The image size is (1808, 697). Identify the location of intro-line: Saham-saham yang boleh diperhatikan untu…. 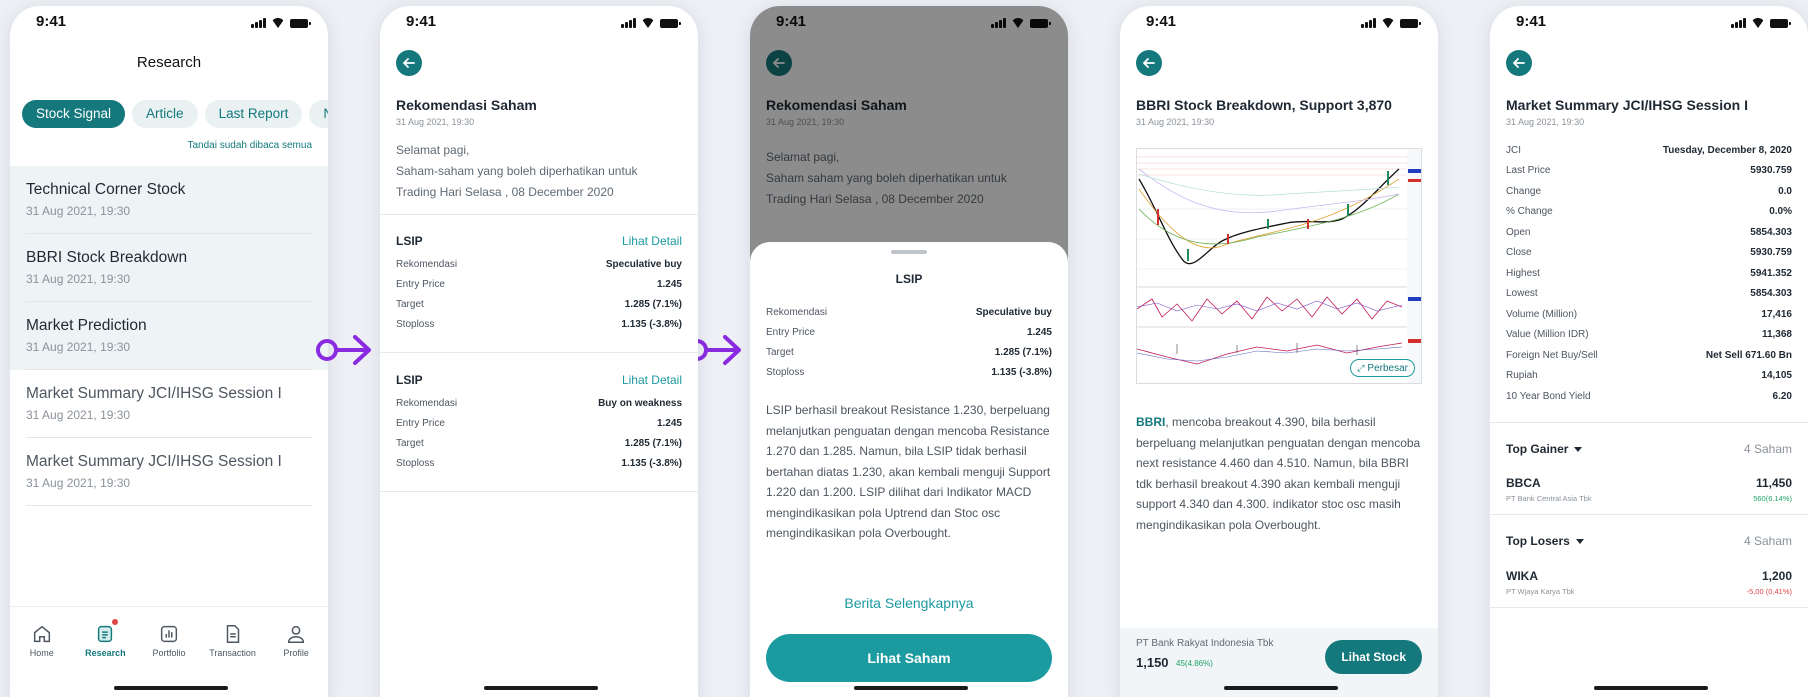
(517, 171).